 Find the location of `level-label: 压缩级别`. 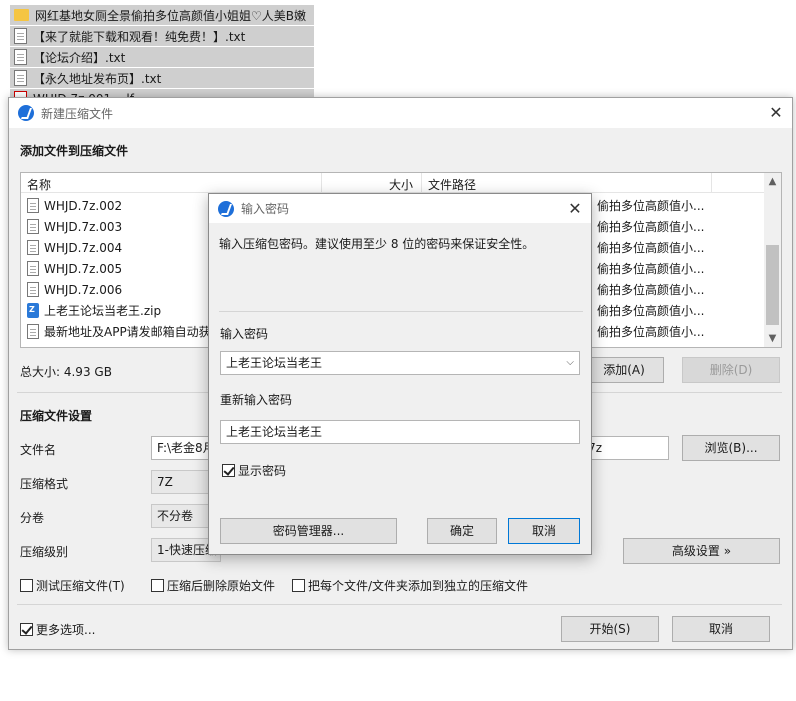

level-label: 压缩级别 is located at coordinates (44, 552).